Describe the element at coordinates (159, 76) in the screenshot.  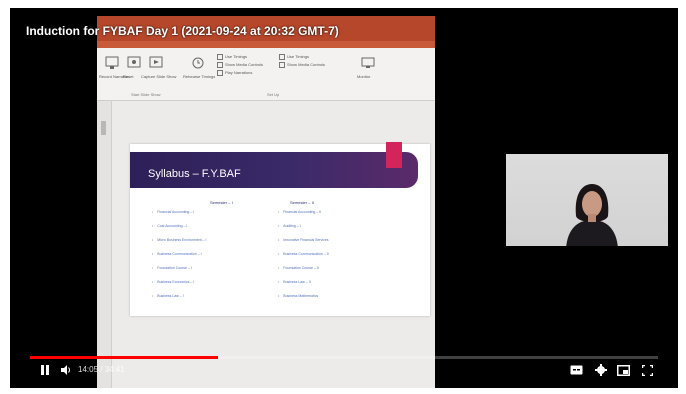
I see `ribbon-button-label: Capture Slide Show` at that location.